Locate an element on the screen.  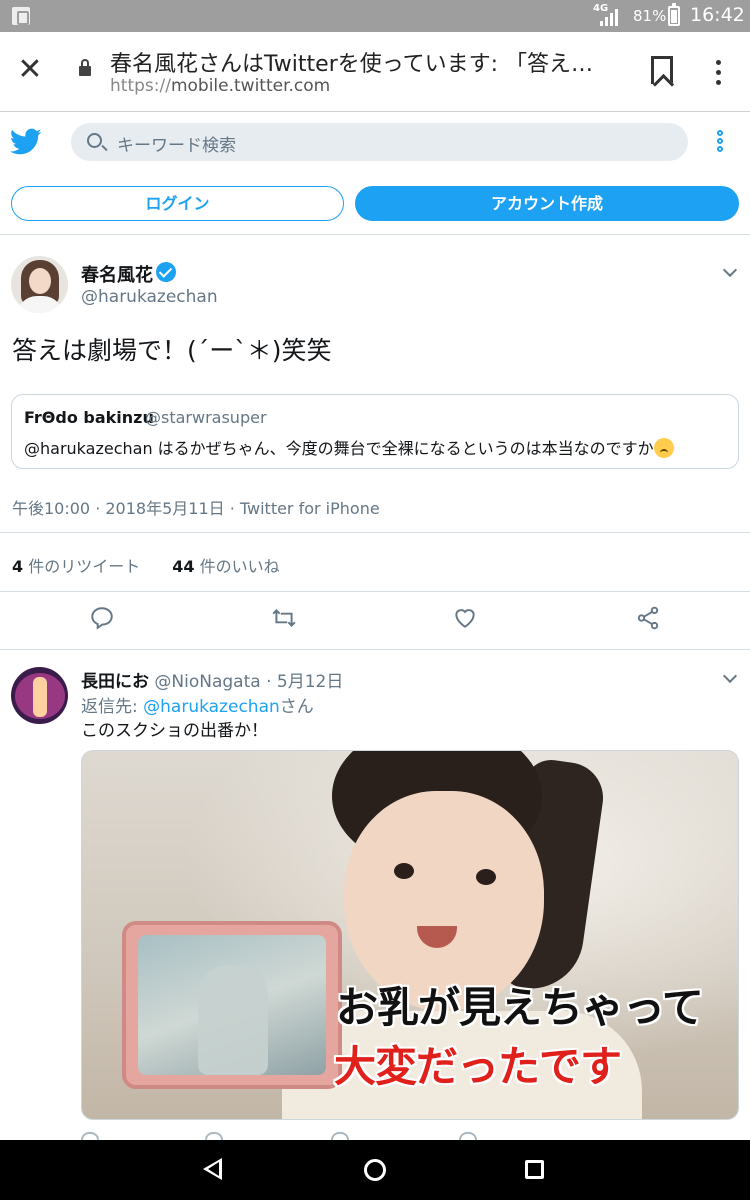
recent-apps-icon is located at coordinates (534, 1169).